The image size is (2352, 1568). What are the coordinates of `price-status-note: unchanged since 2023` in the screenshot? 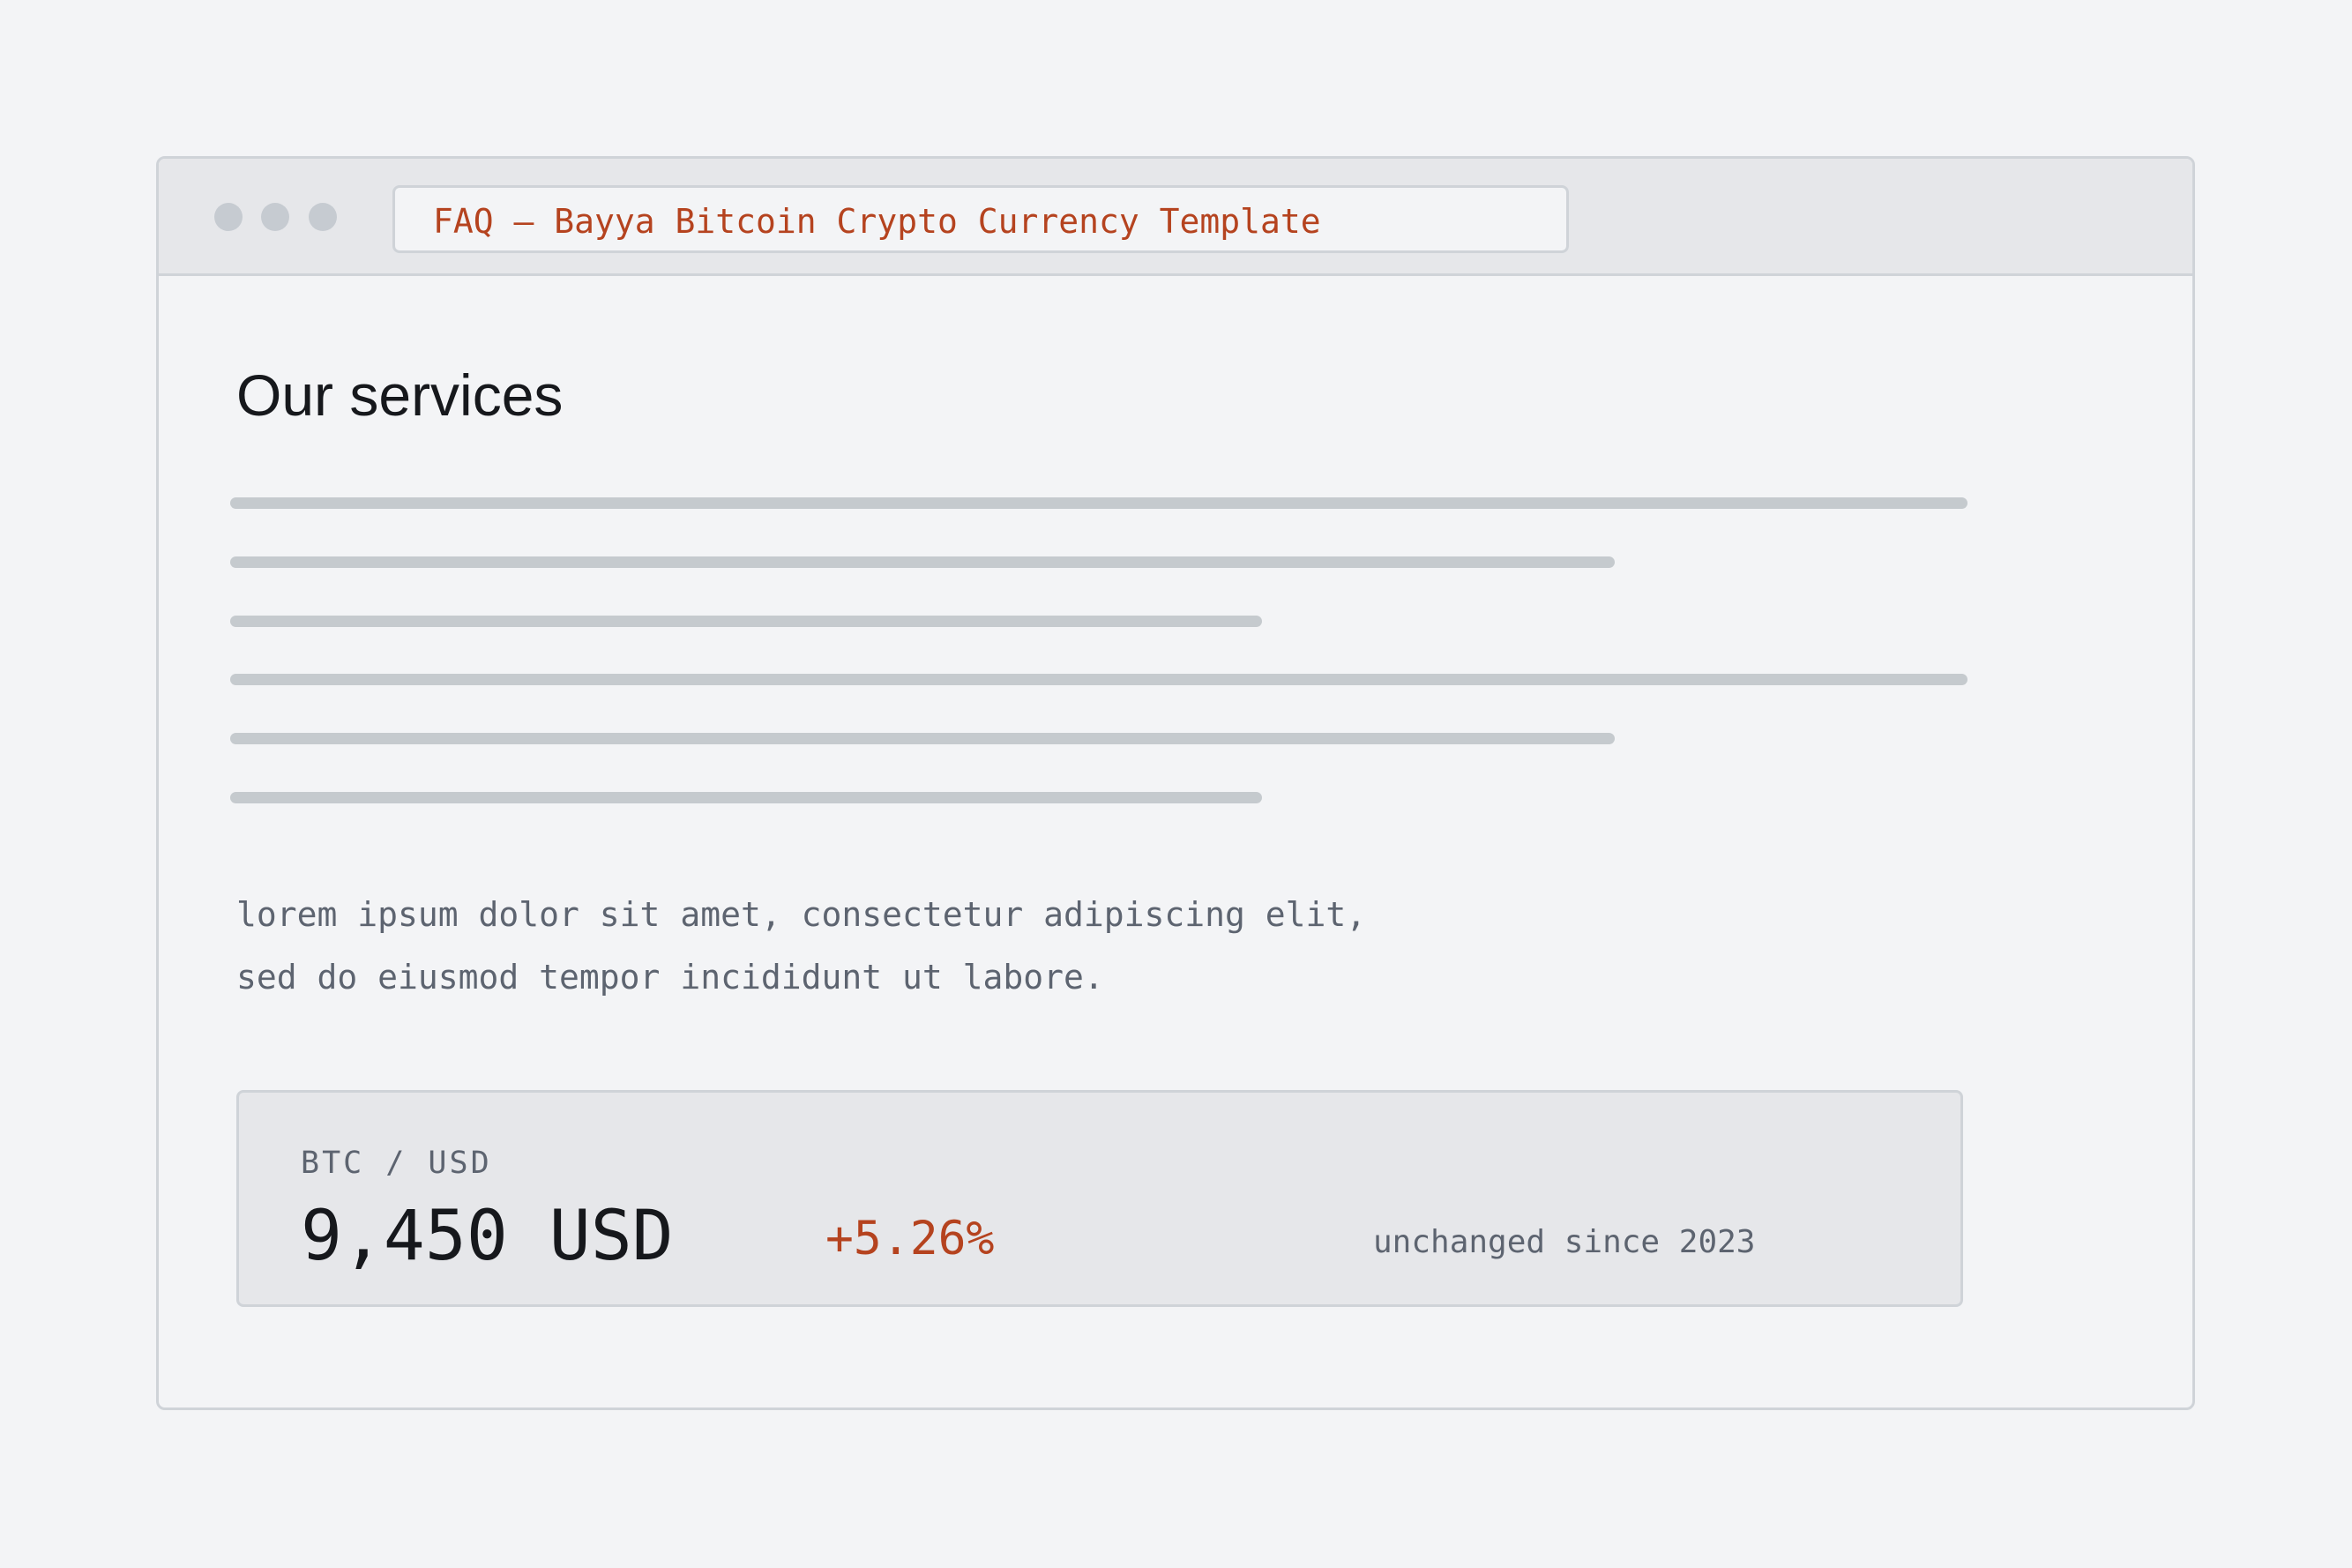 It's located at (1564, 1242).